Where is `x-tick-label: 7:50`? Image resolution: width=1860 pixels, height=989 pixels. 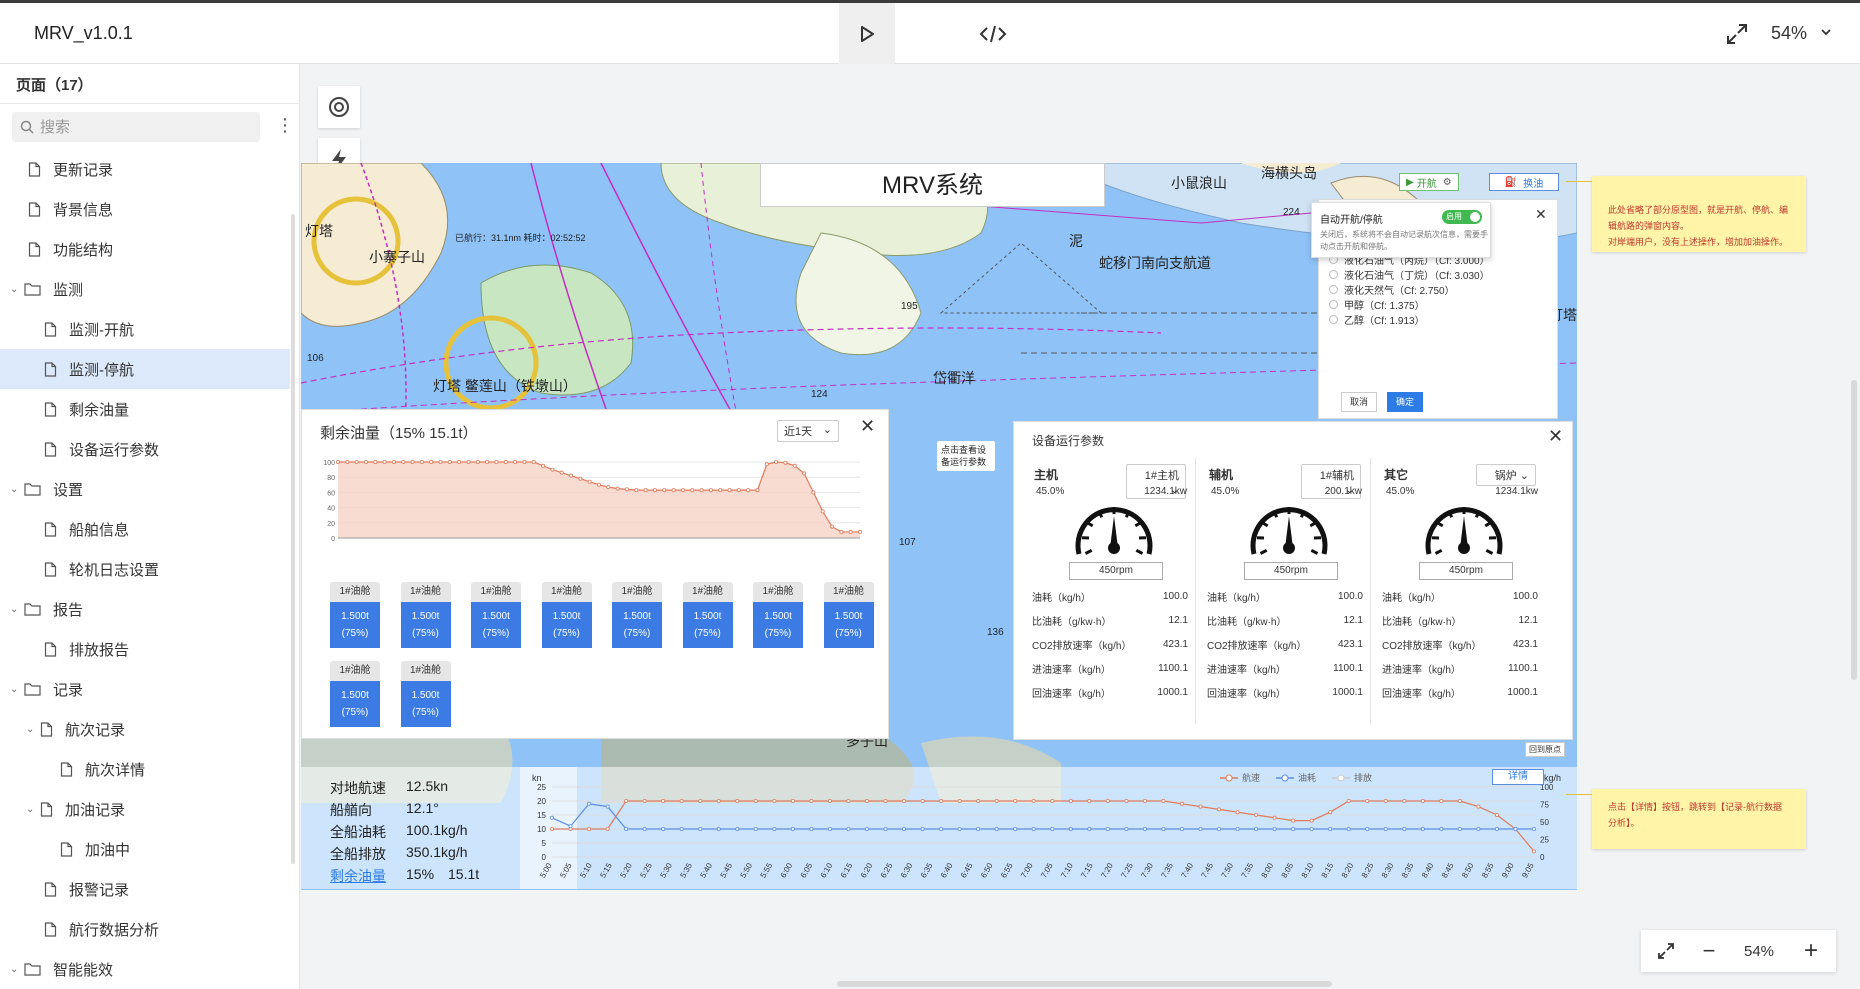 x-tick-label: 7:50 is located at coordinates (1228, 870).